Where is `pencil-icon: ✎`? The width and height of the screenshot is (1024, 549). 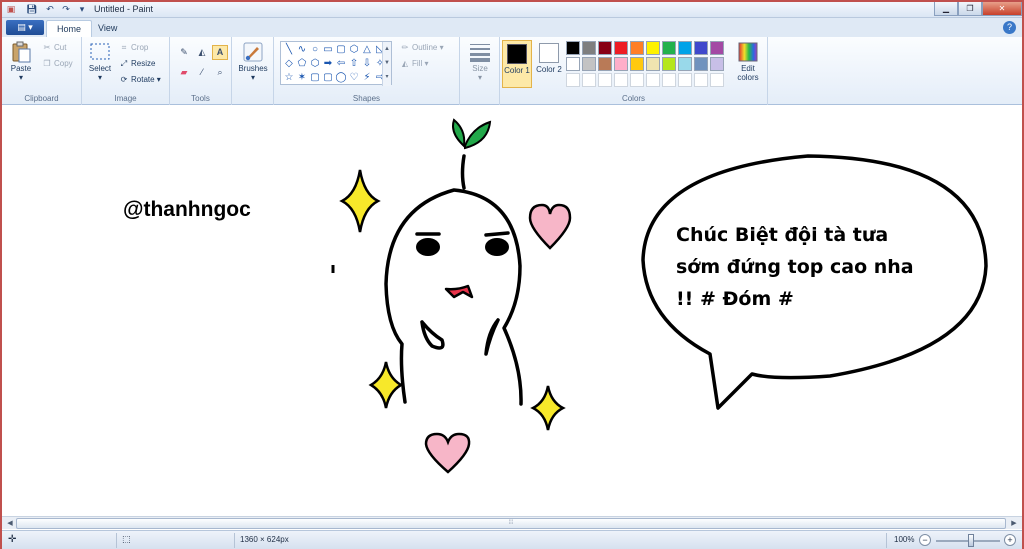 pencil-icon: ✎ is located at coordinates (184, 52).